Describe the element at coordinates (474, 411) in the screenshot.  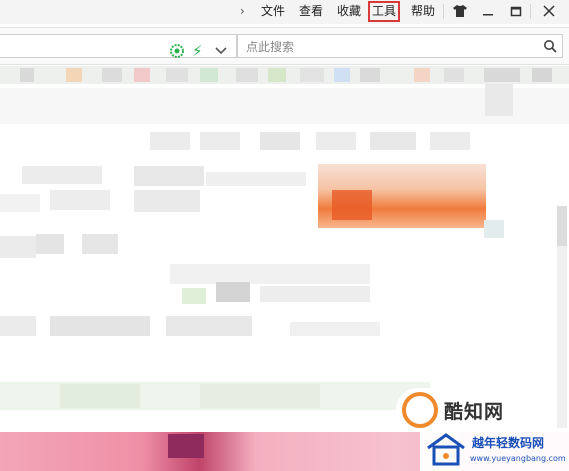
I see `watermark-logo-text: 酷知网` at that location.